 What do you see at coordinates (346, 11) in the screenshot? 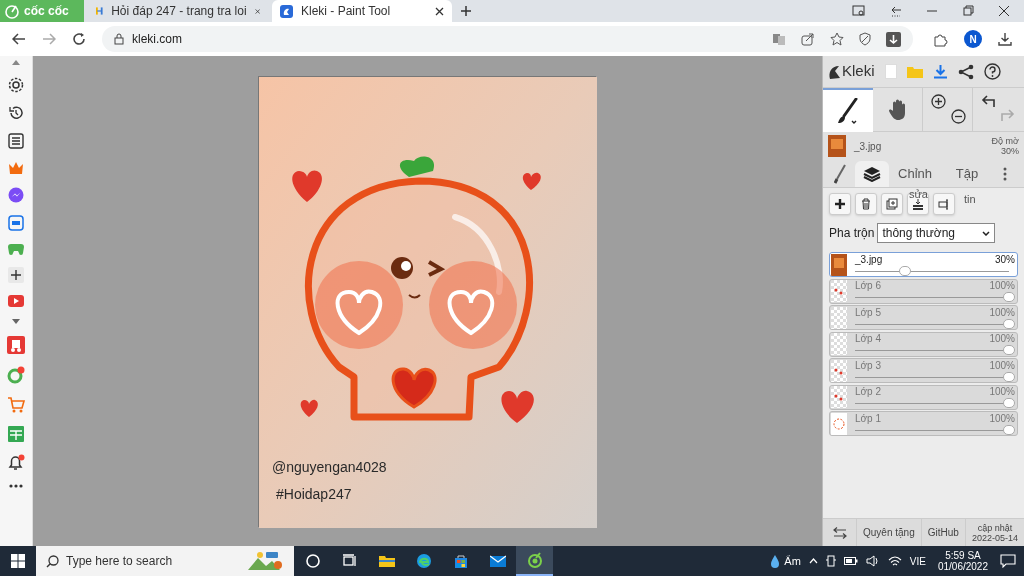
I see `tab-title: Kleki - Paint Tool` at bounding box center [346, 11].